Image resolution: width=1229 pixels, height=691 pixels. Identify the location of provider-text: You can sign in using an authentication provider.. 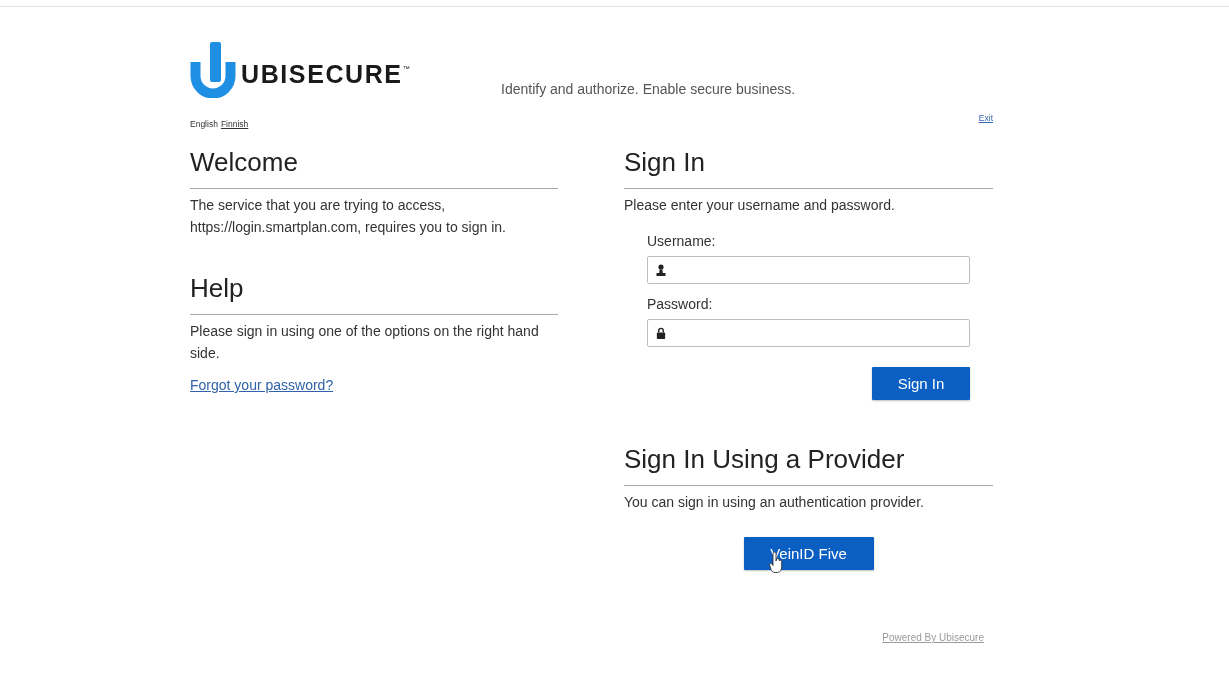
(774, 502).